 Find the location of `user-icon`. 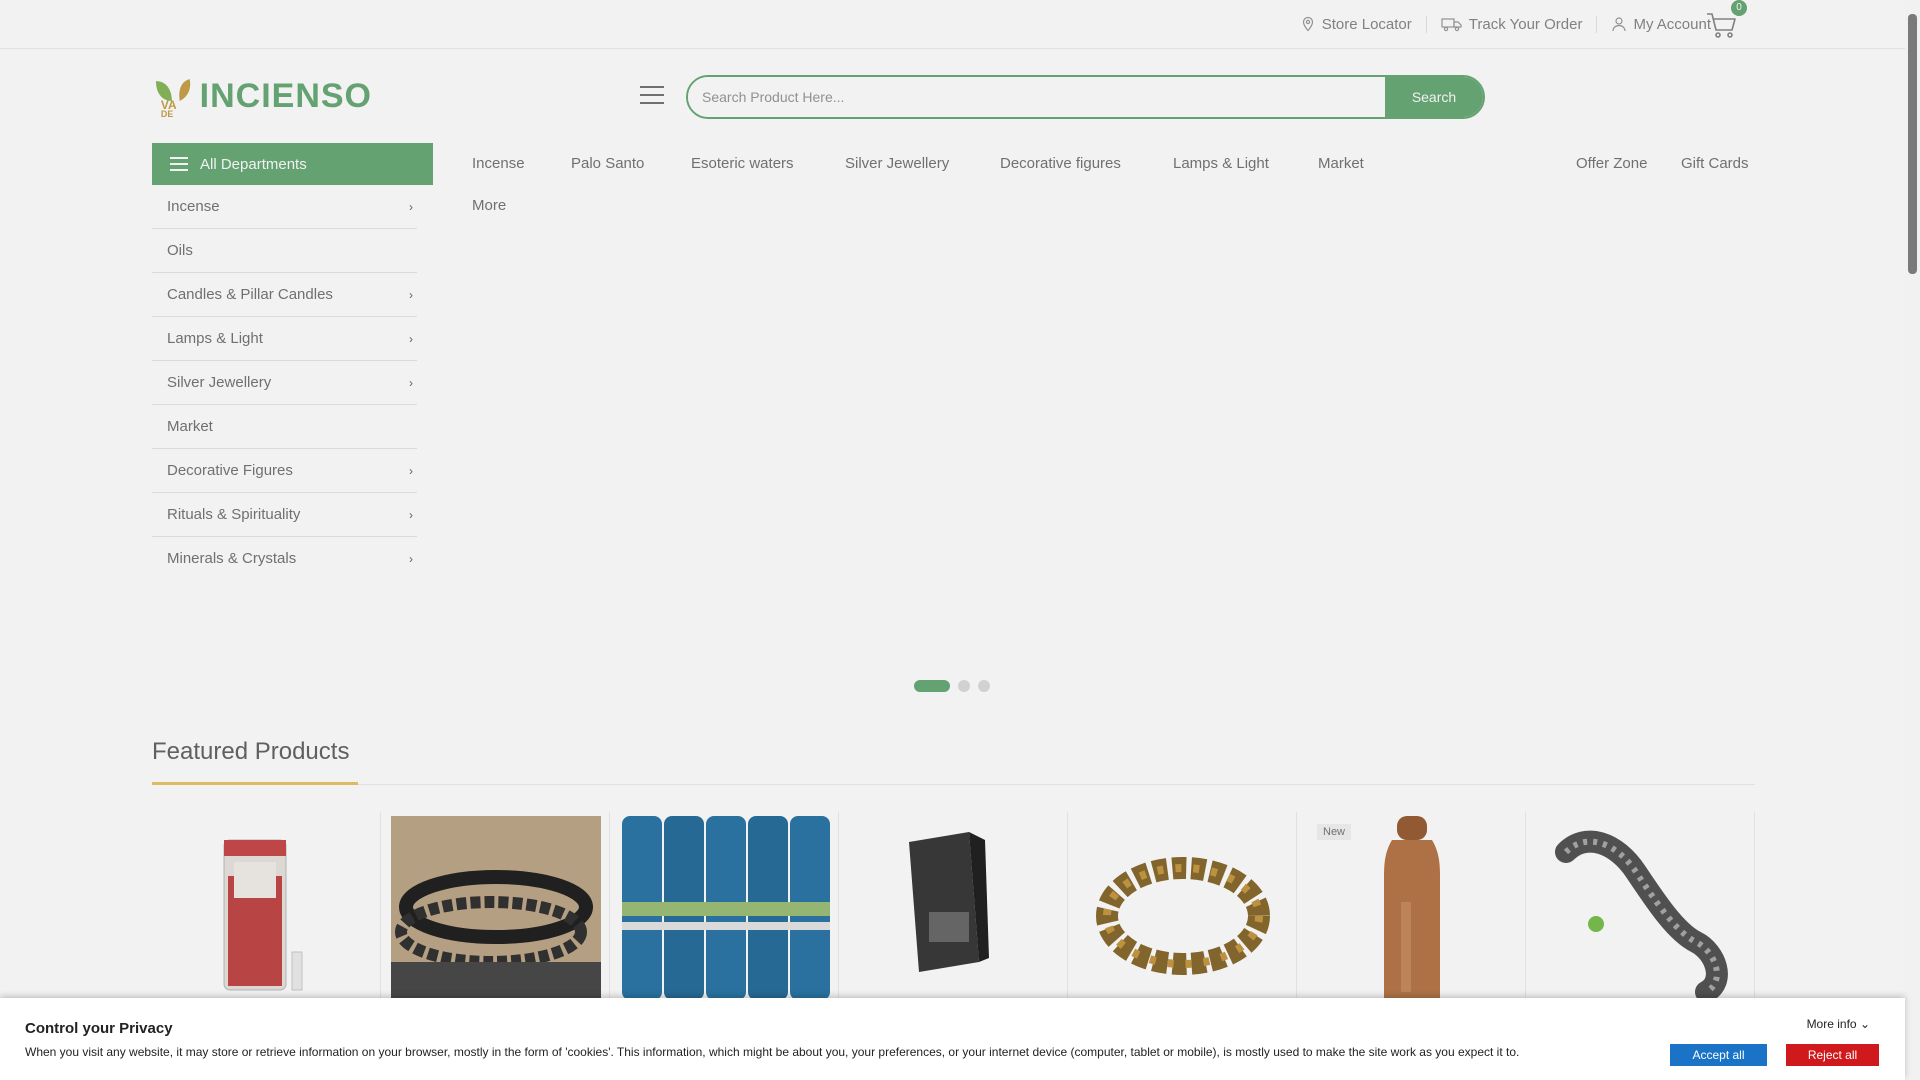

user-icon is located at coordinates (1619, 24).